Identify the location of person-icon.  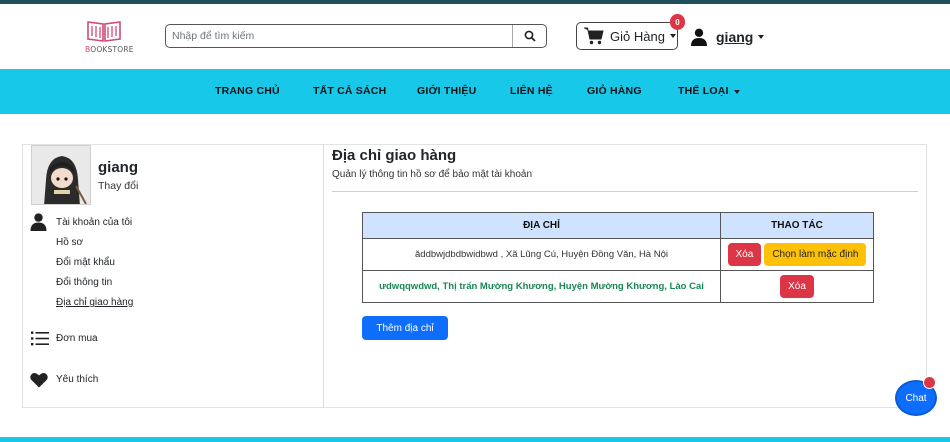
(38, 222).